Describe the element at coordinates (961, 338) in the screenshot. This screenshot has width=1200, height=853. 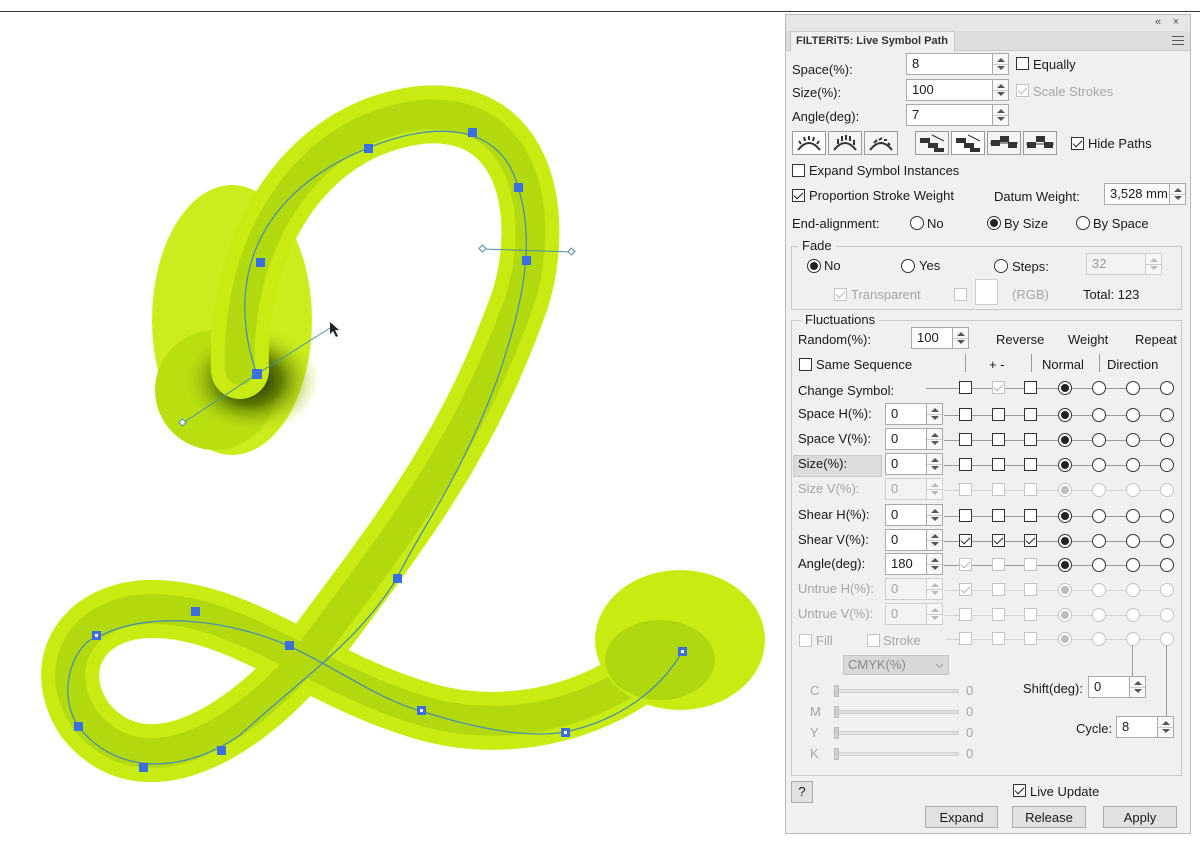
I see `random-stepper` at that location.